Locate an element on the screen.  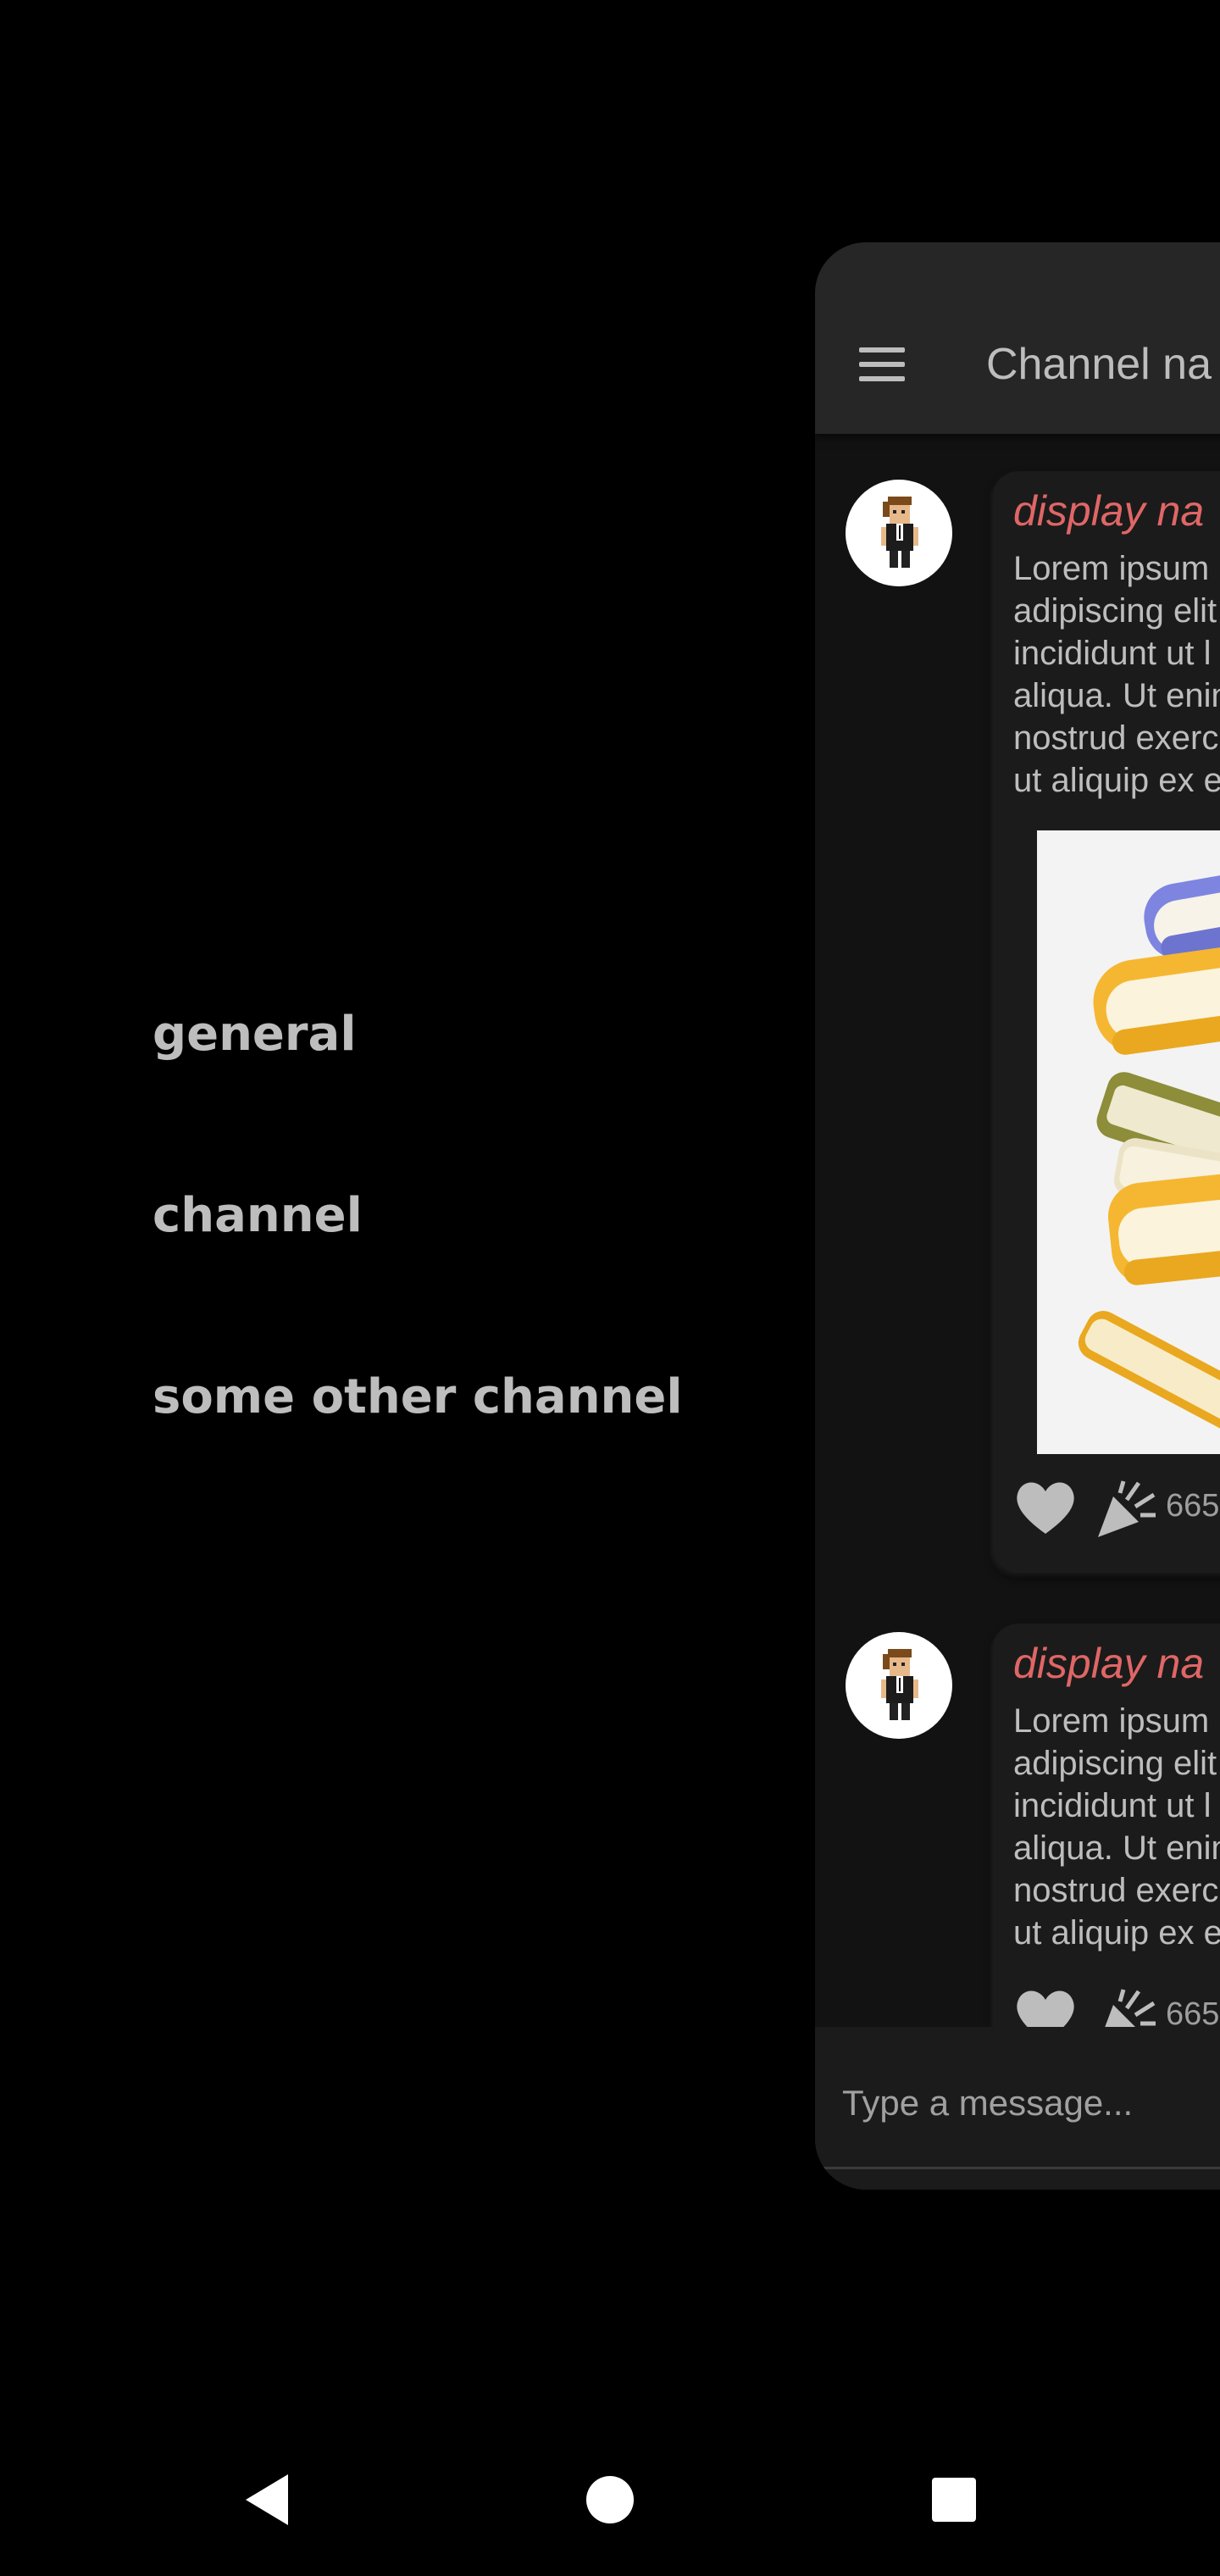
system-nav-bar is located at coordinates (610, 2499).